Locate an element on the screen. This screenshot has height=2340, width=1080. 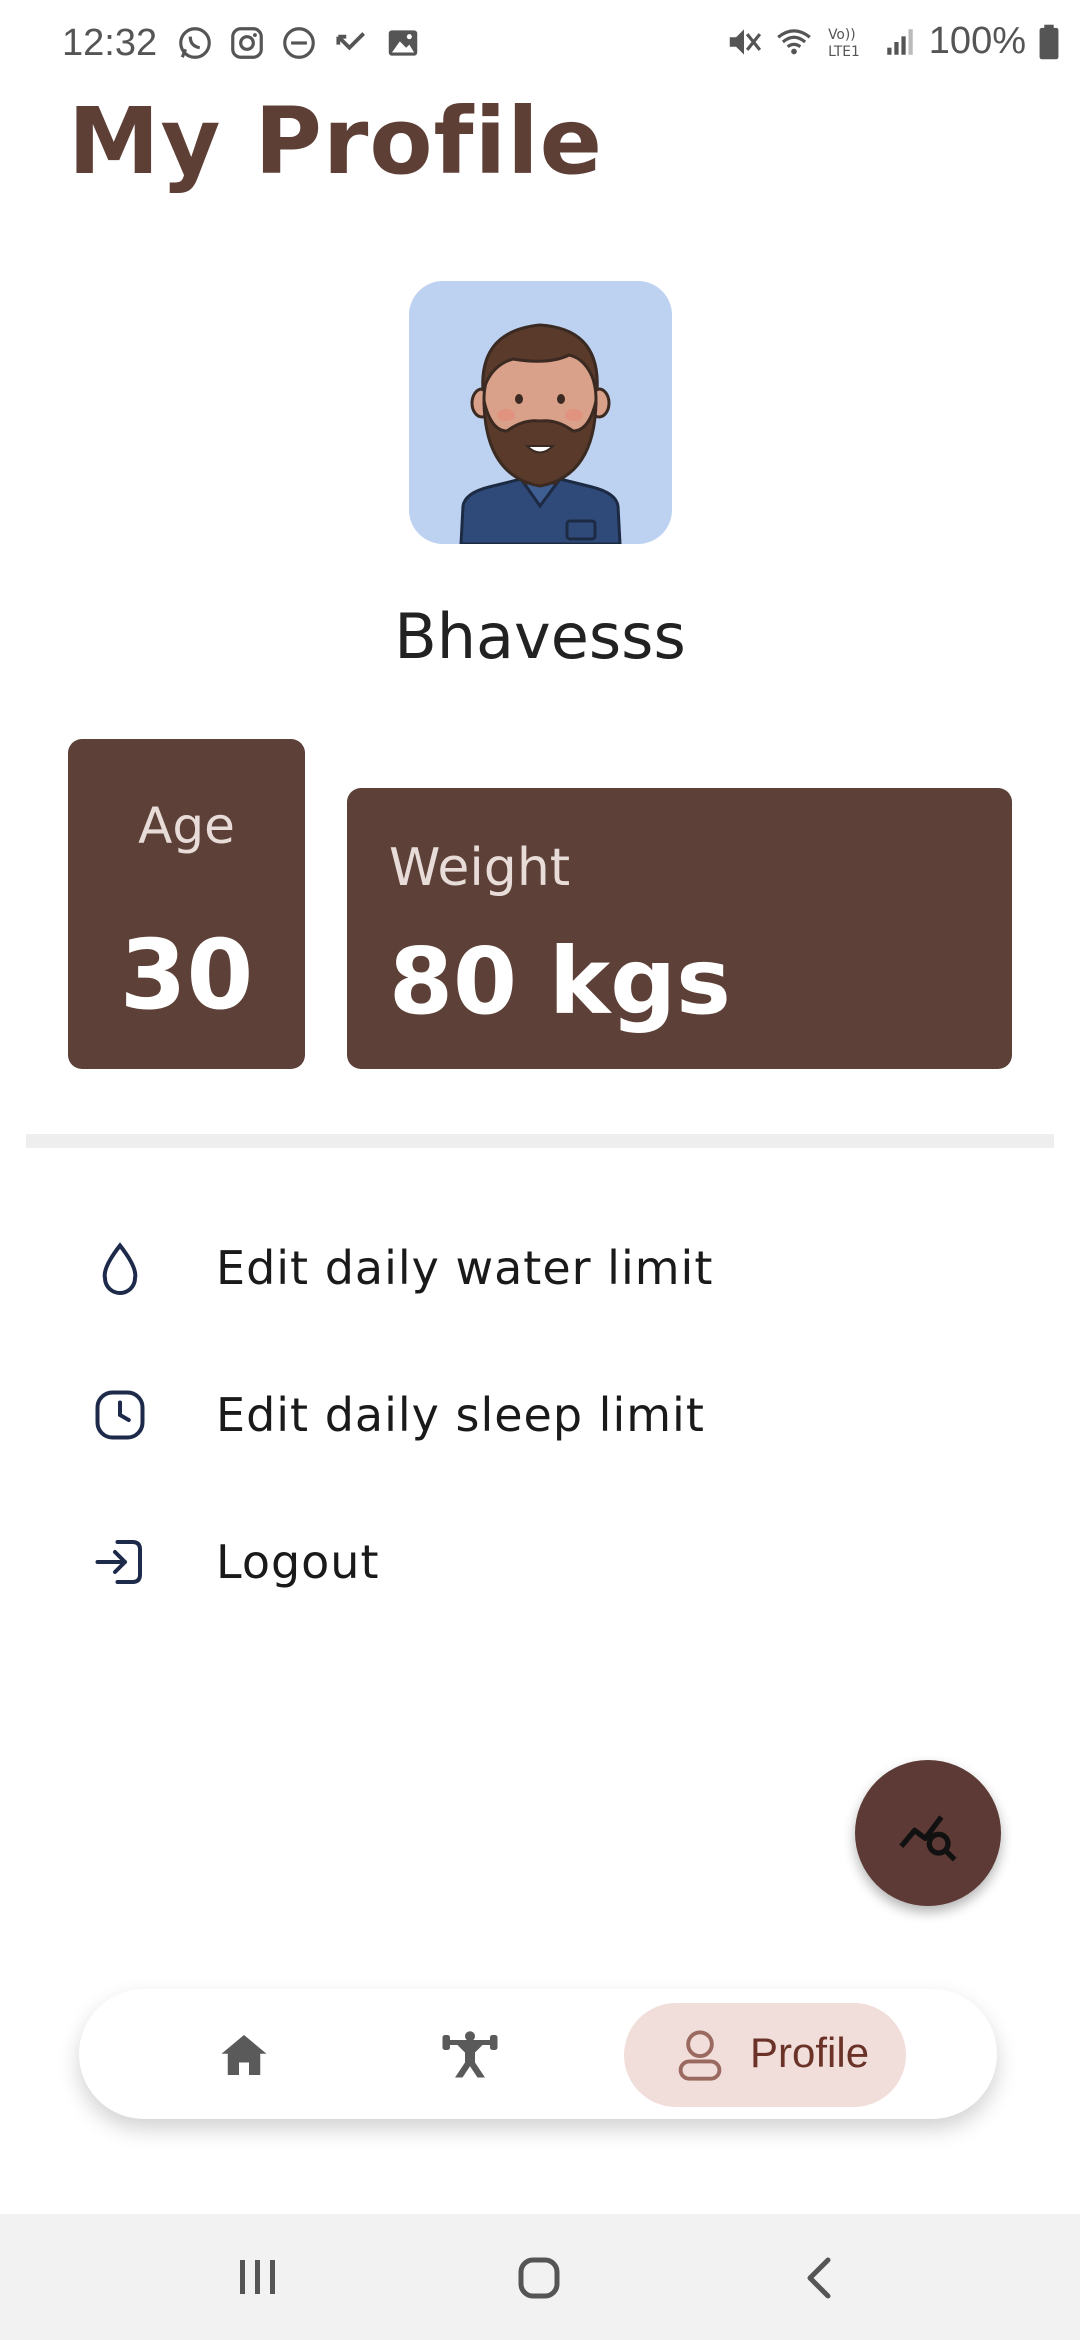
battery-percent: 100% is located at coordinates (977, 41).